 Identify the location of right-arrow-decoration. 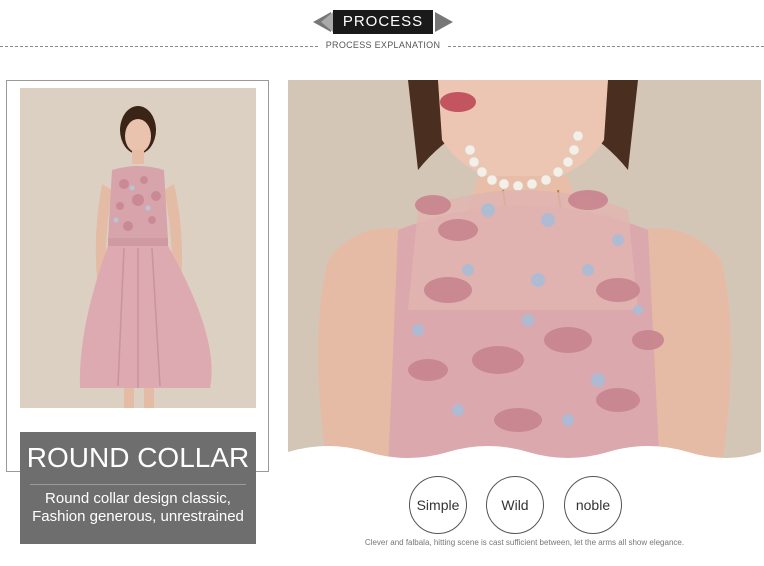
(444, 22).